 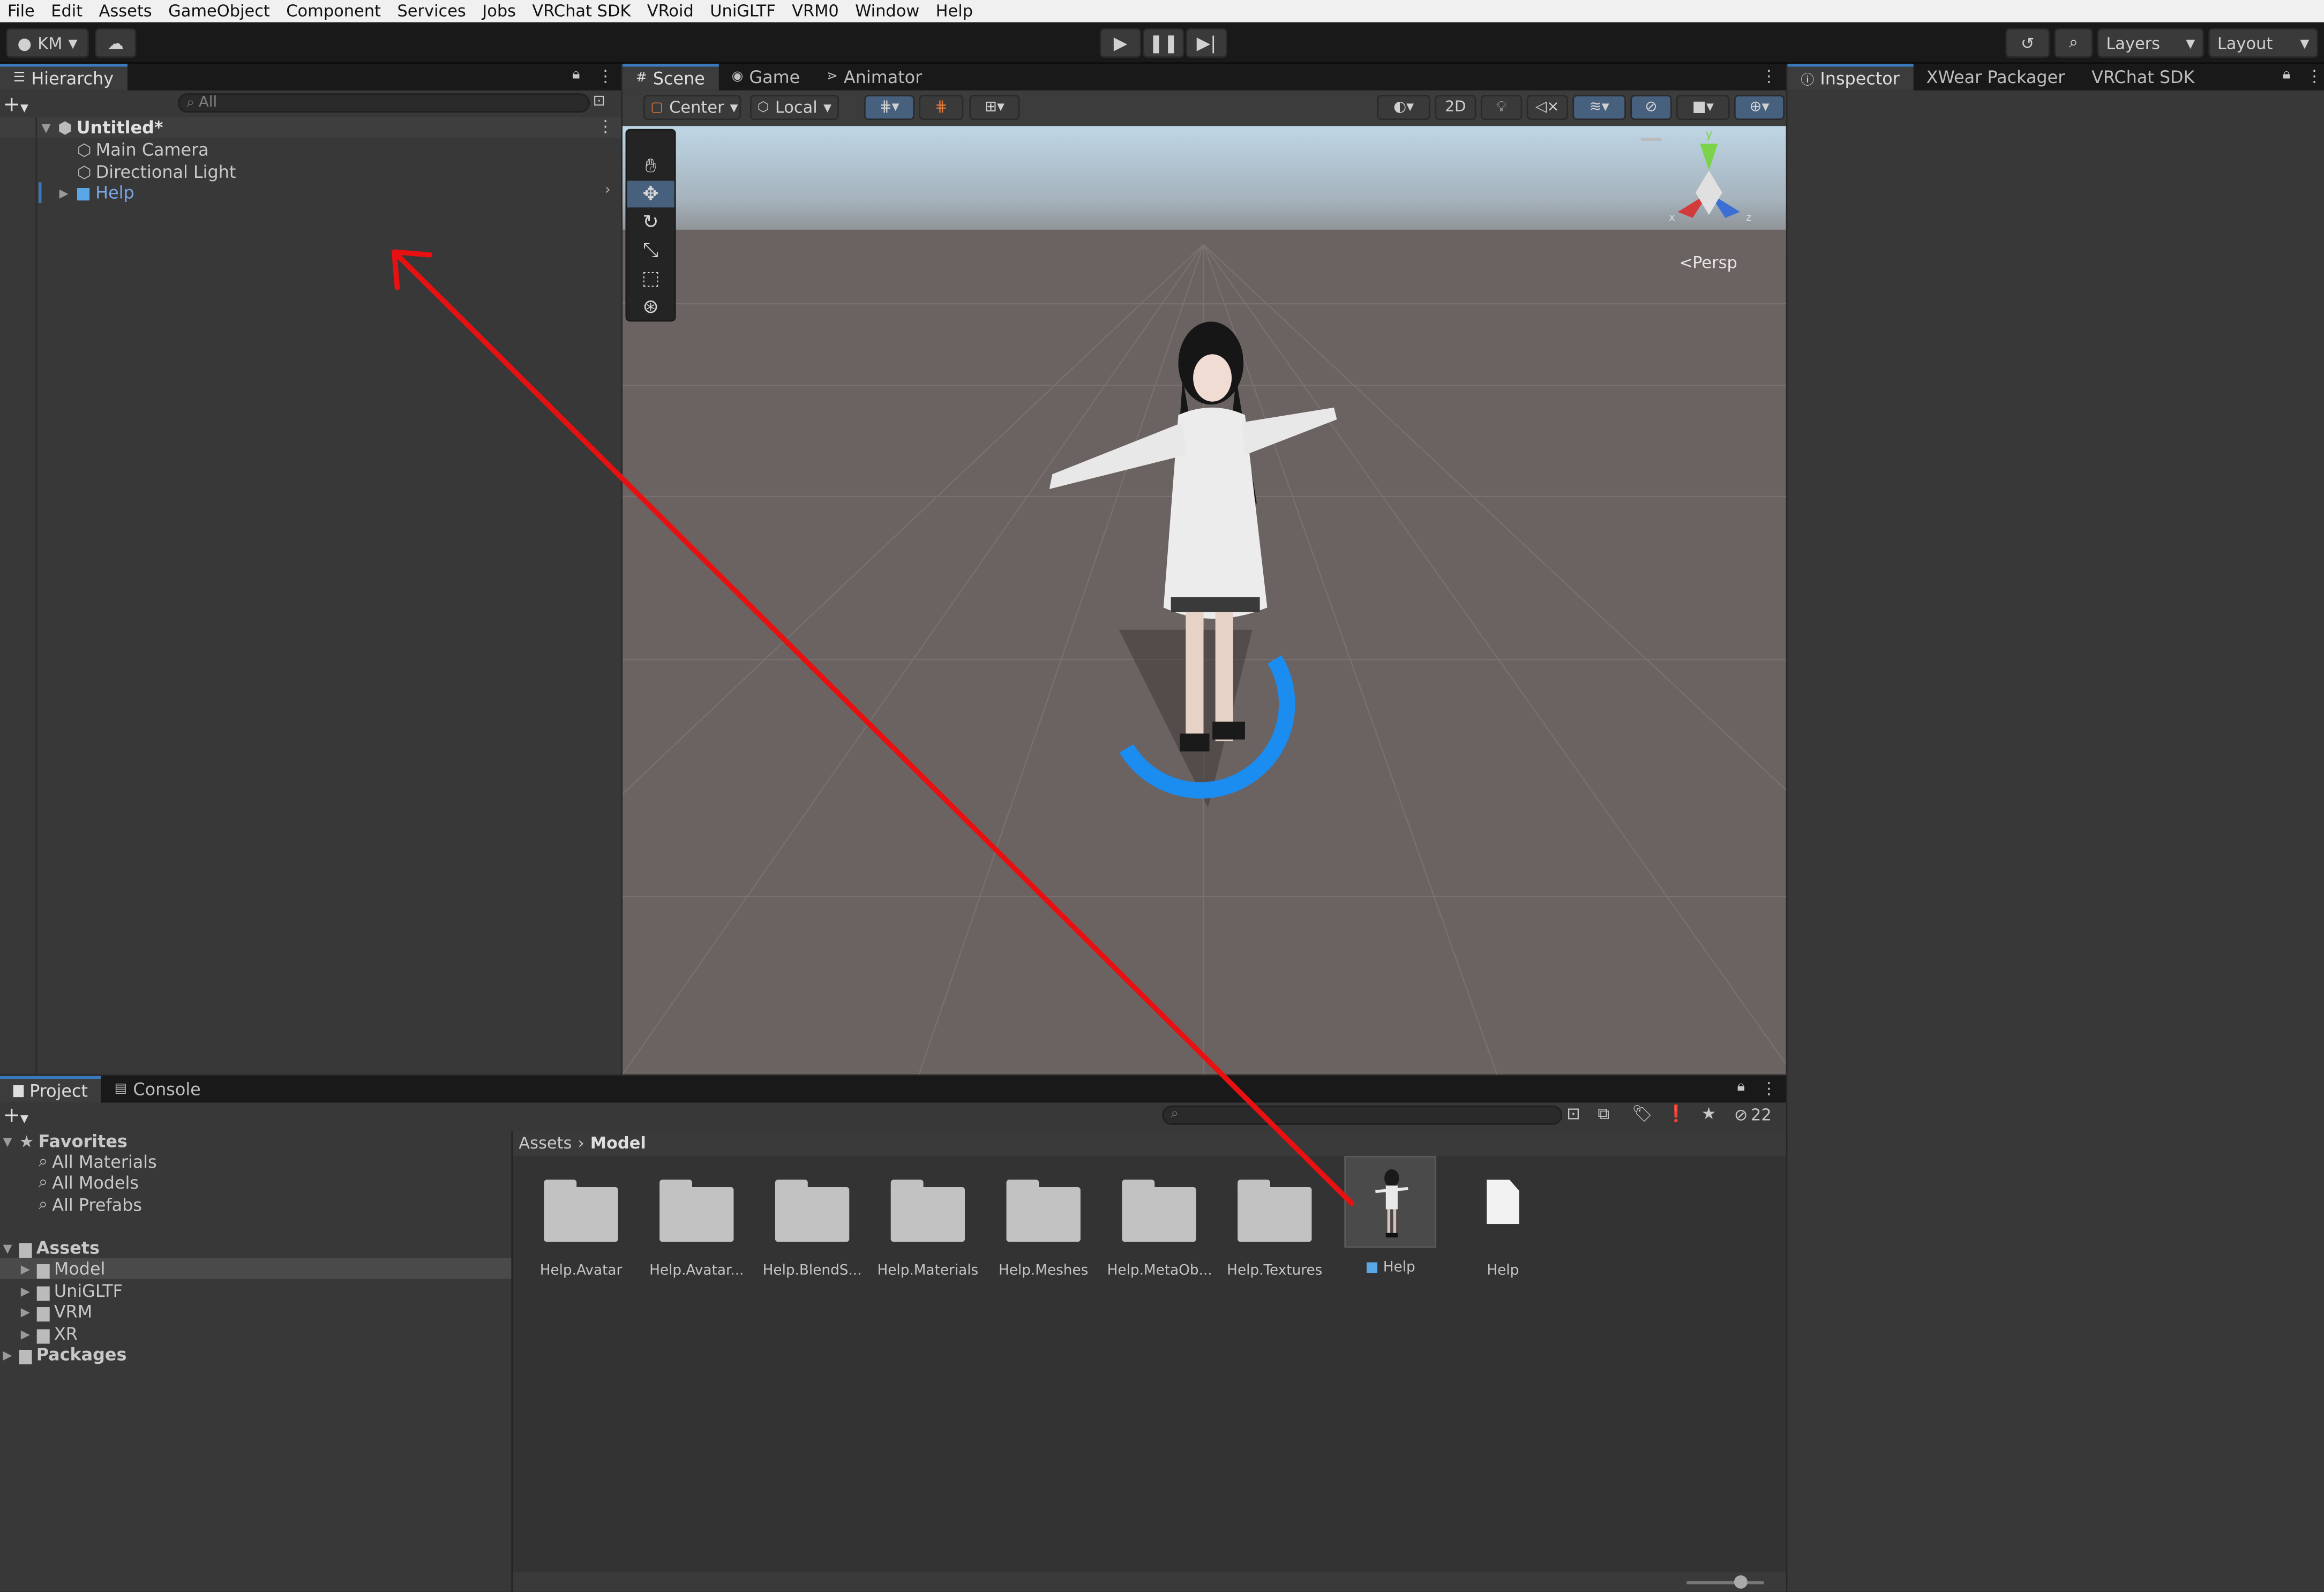 What do you see at coordinates (941, 108) in the screenshot?
I see `increment-snap-button: ⋕` at bounding box center [941, 108].